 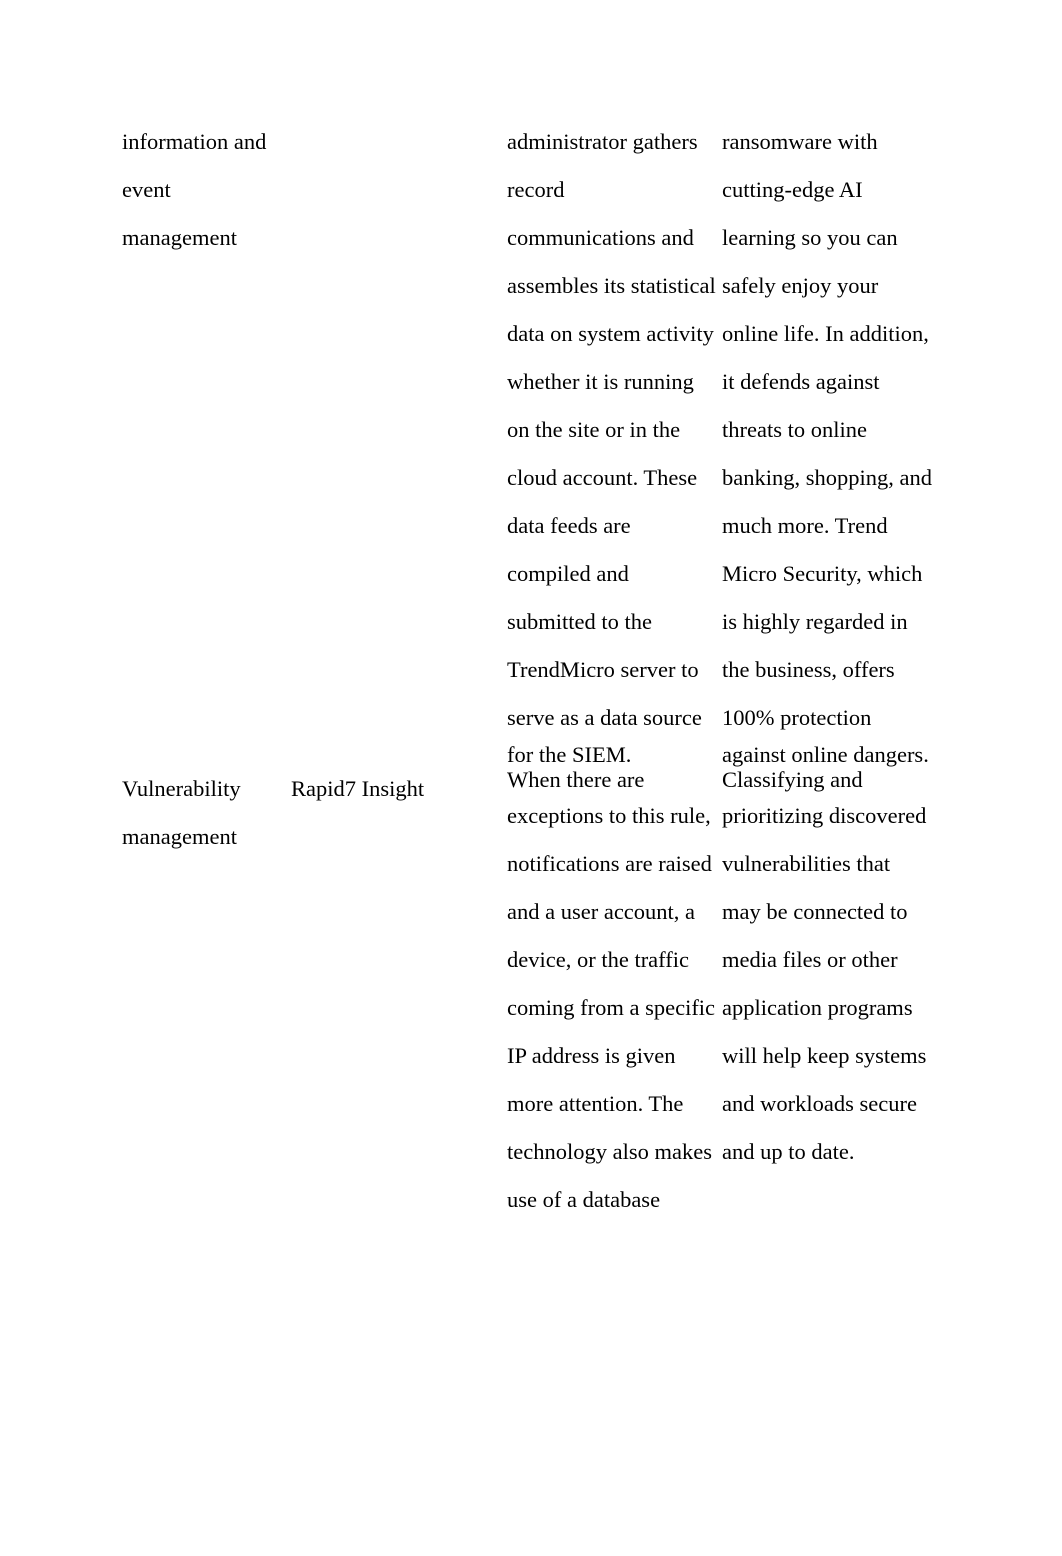 What do you see at coordinates (358, 788) in the screenshot?
I see `text-line: Rapid7 Insight` at bounding box center [358, 788].